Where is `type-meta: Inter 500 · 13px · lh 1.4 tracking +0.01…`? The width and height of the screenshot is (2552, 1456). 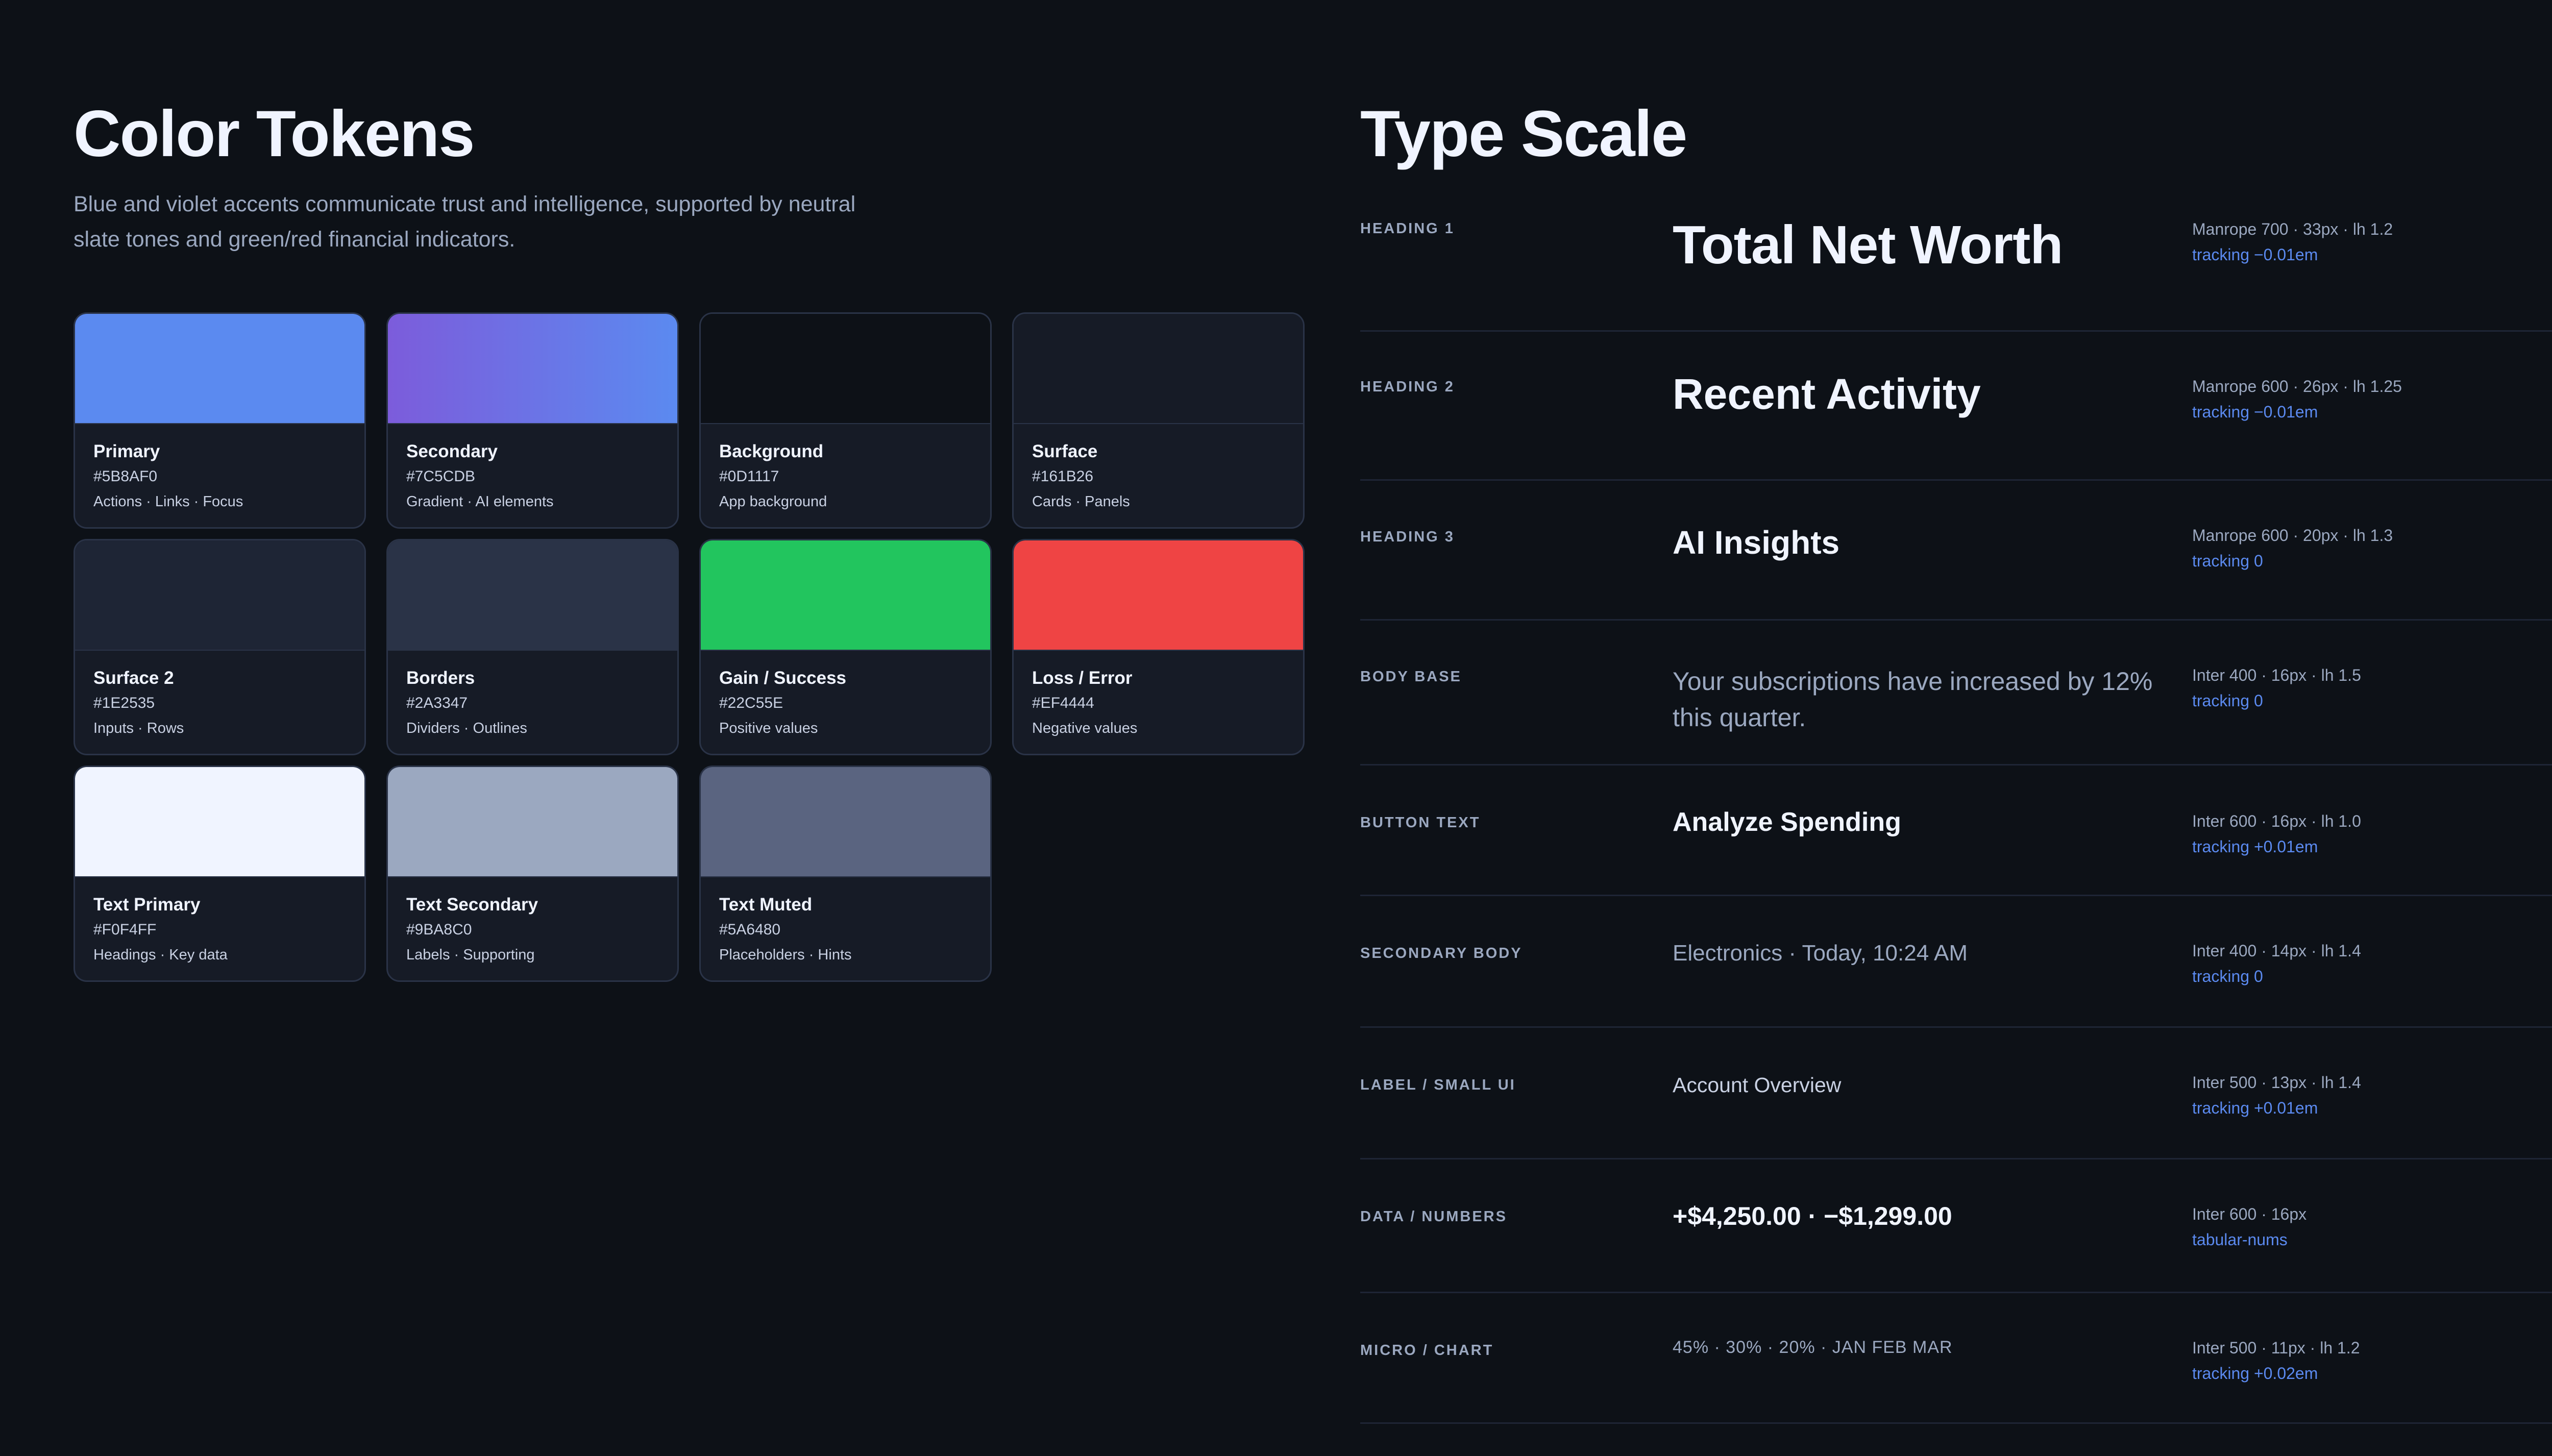
type-meta: Inter 500 · 13px · lh 1.4 tracking +0.01… is located at coordinates (2276, 1095).